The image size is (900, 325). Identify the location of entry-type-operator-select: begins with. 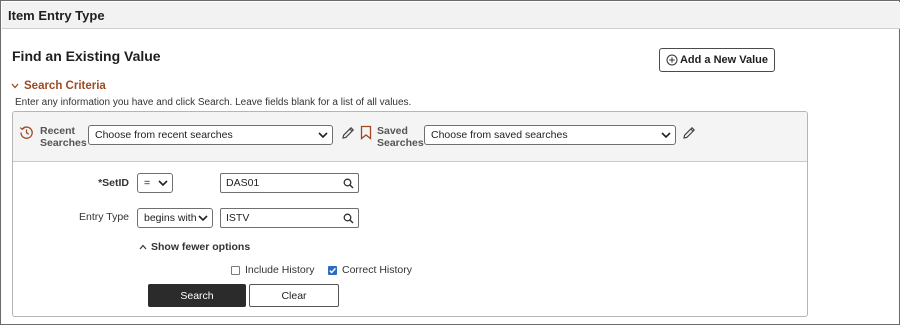
(175, 218).